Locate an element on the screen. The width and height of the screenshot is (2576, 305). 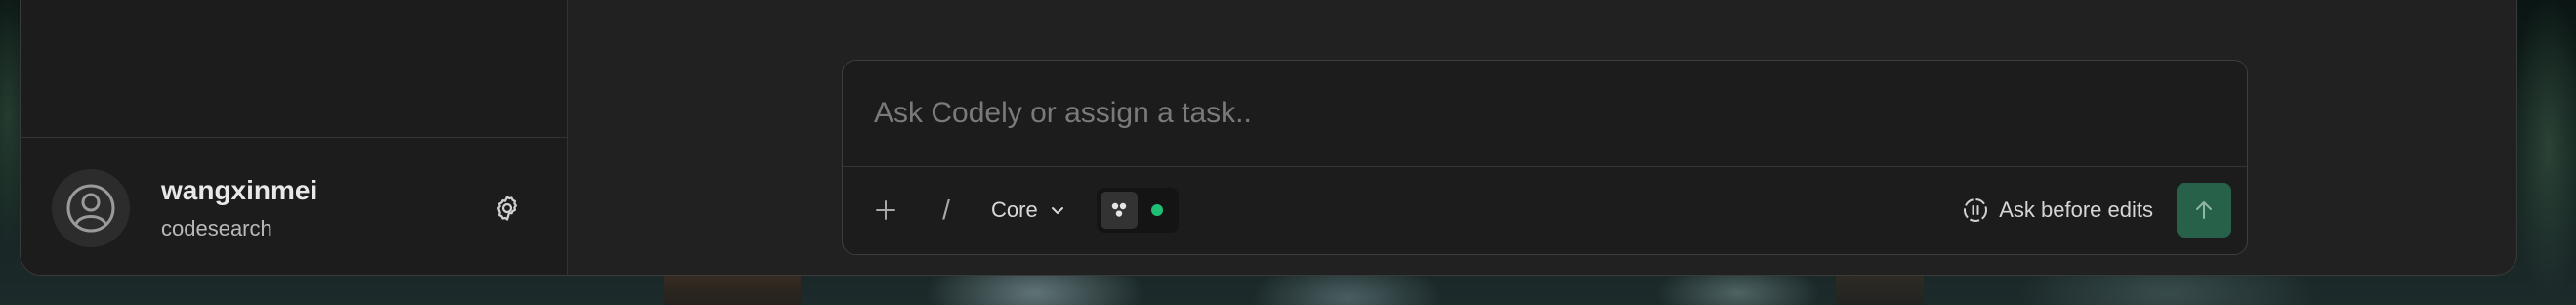
ask-before-edits-toggle: Ask before edits is located at coordinates (2058, 210).